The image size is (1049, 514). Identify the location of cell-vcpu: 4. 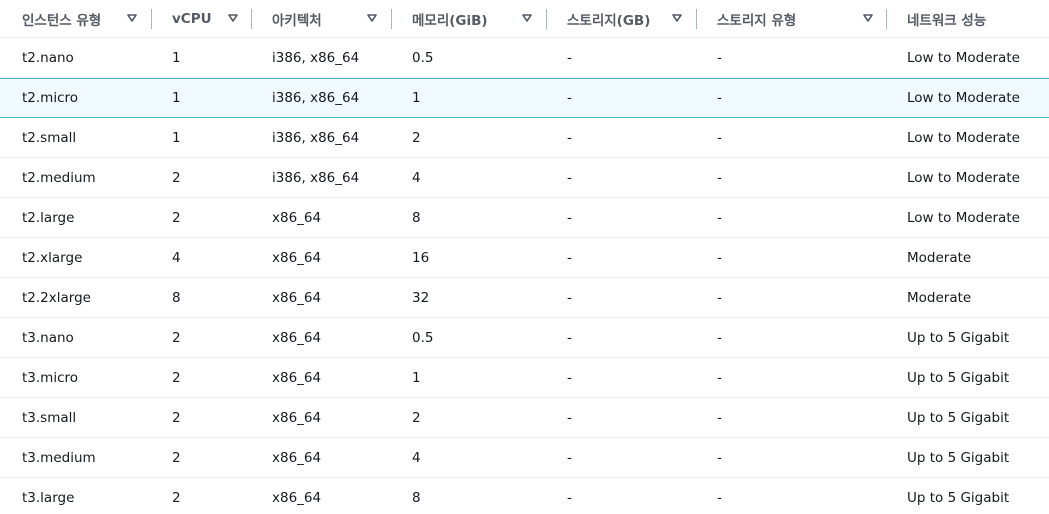
(176, 257).